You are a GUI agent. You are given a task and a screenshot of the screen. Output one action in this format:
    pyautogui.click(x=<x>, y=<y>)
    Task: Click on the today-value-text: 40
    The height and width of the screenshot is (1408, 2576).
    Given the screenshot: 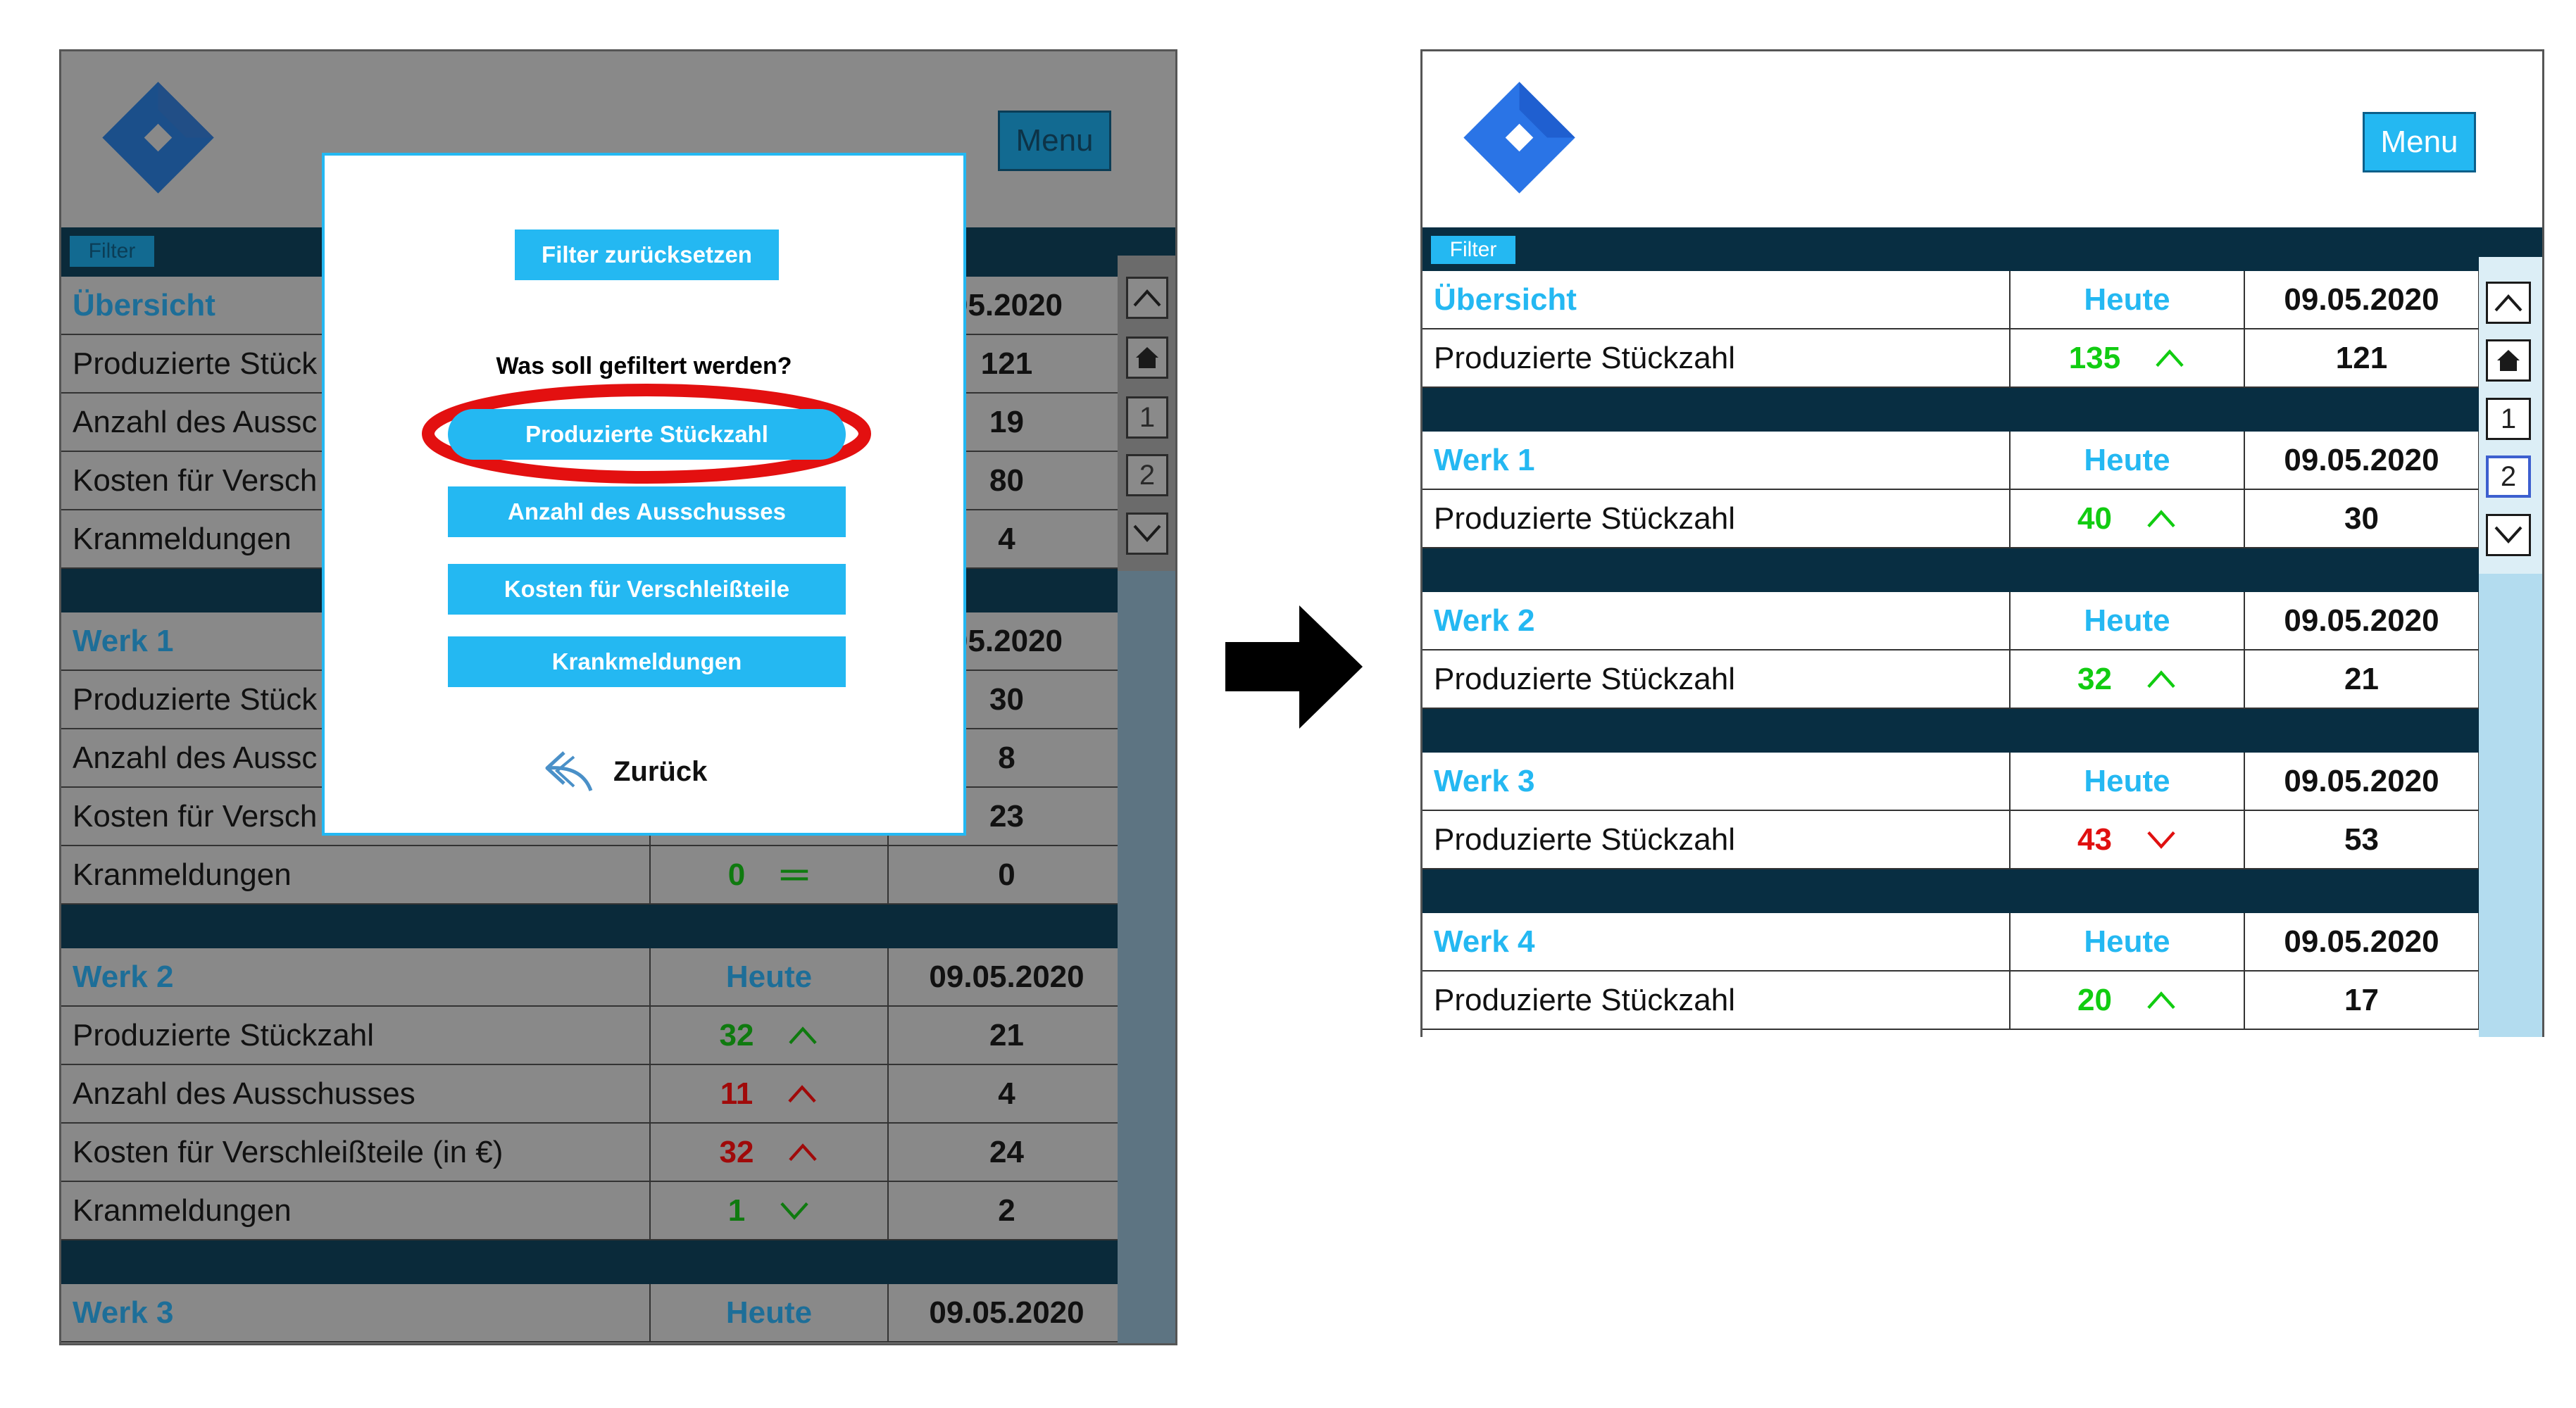 What is the action you would take?
    pyautogui.click(x=2094, y=518)
    